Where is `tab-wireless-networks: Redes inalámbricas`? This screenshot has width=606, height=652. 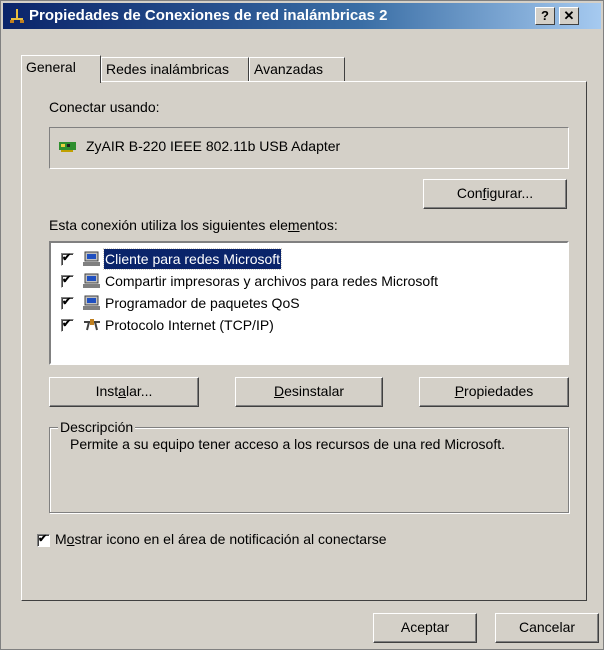
tab-wireless-networks: Redes inalámbricas is located at coordinates (175, 69).